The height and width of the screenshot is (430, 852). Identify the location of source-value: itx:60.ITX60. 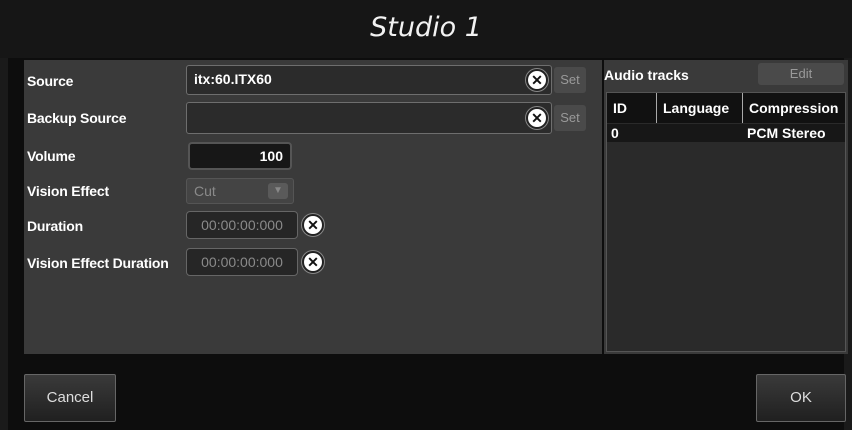
(233, 79).